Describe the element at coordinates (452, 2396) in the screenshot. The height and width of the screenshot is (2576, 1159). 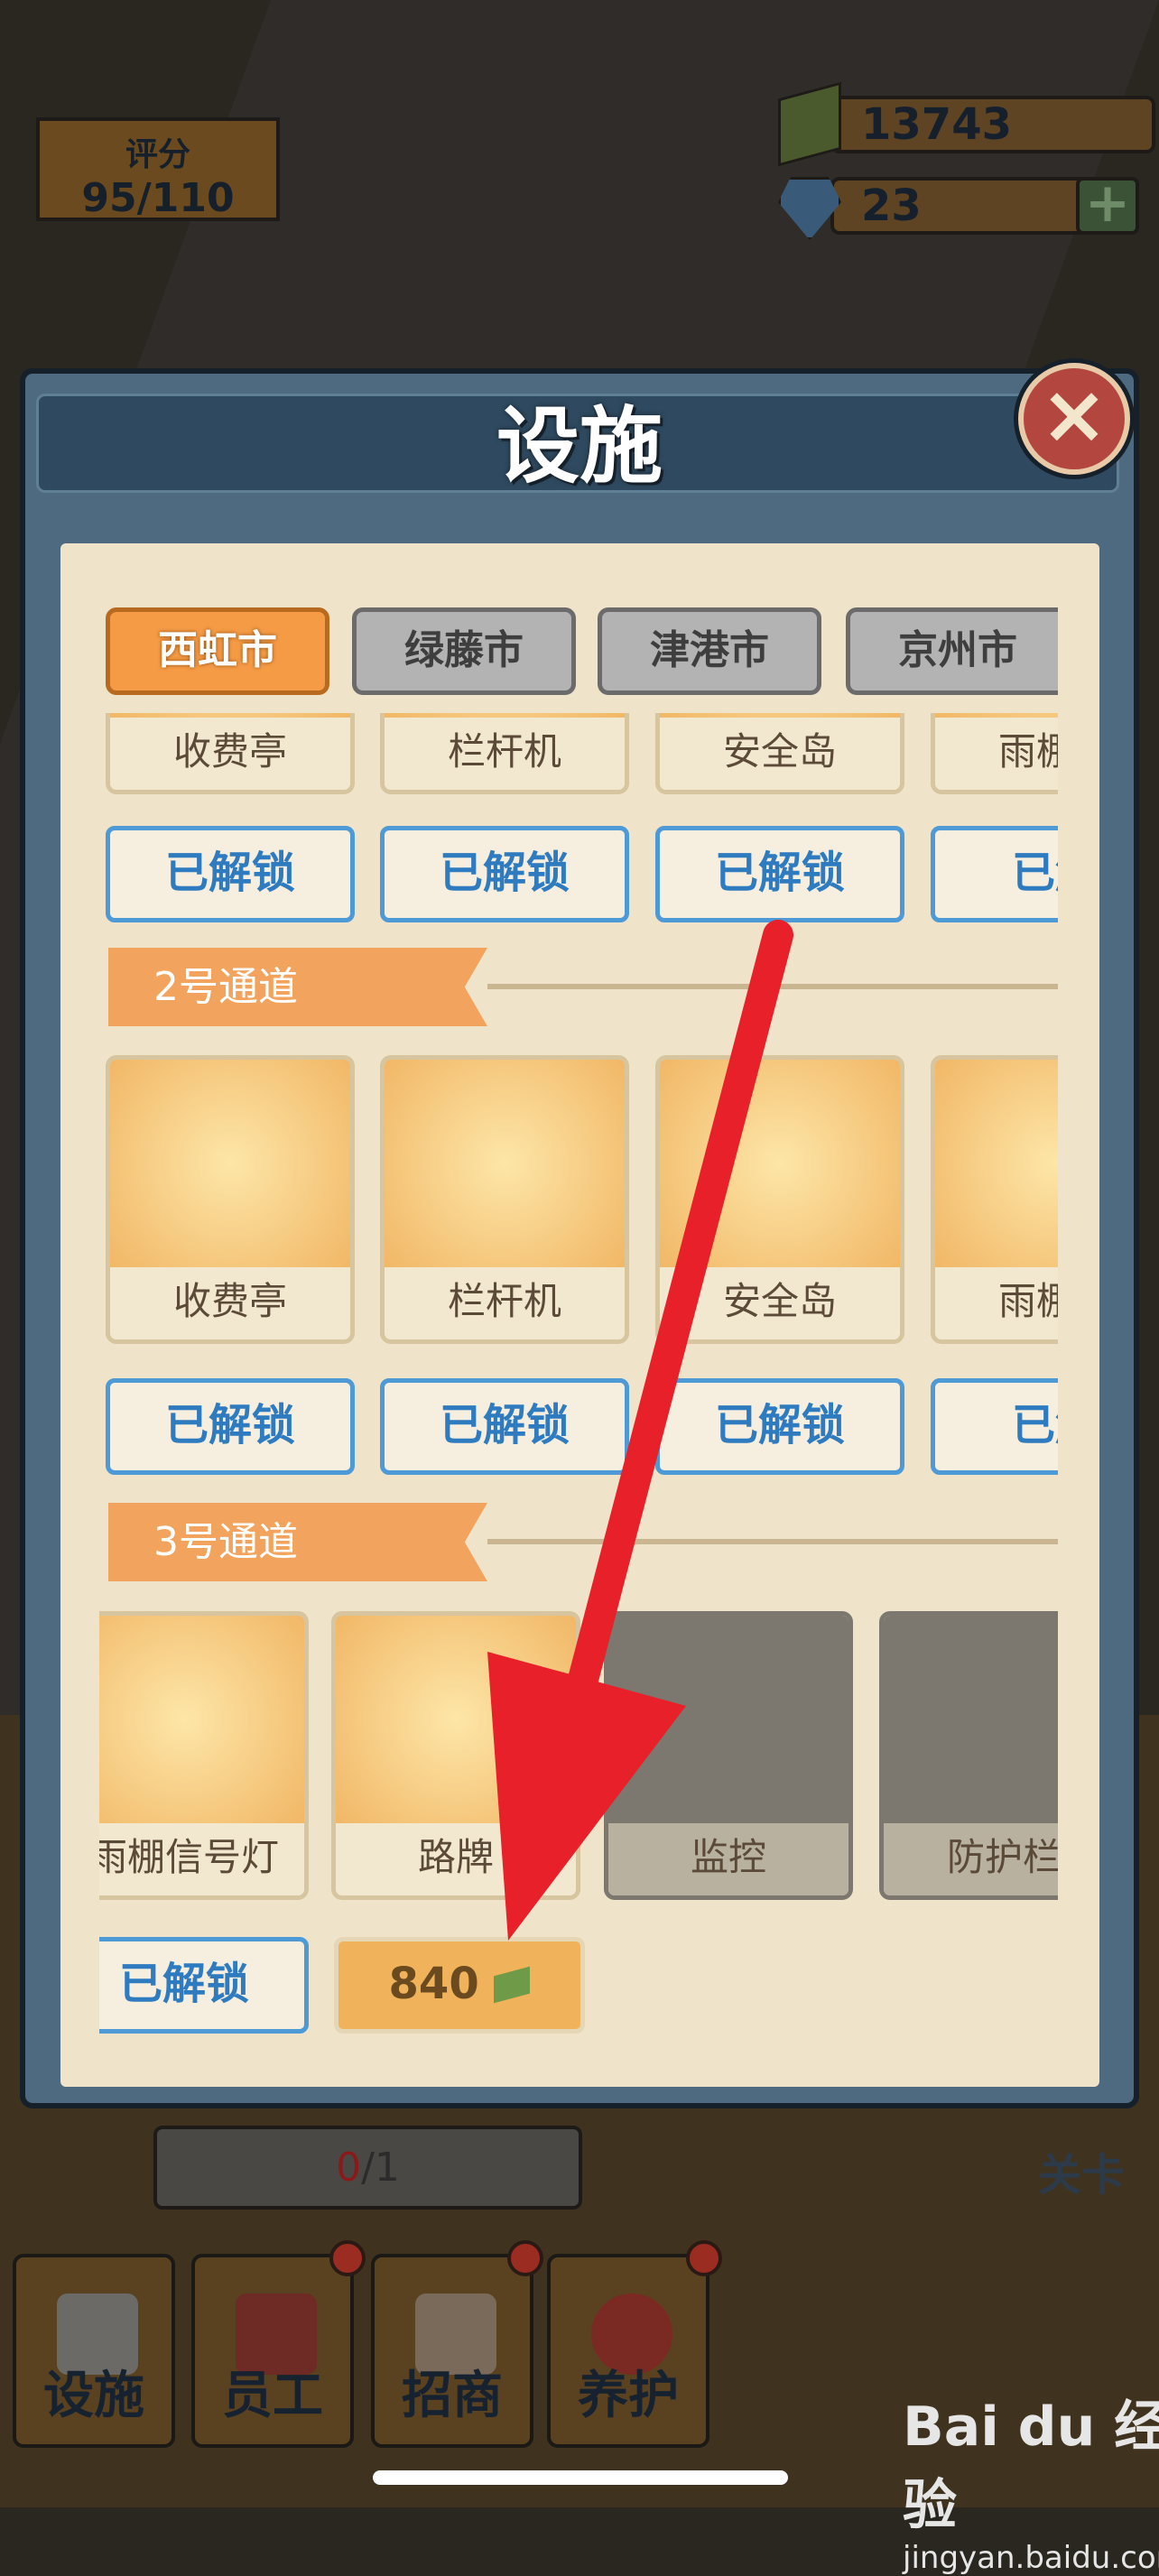
I see `nav-label: 招商` at that location.